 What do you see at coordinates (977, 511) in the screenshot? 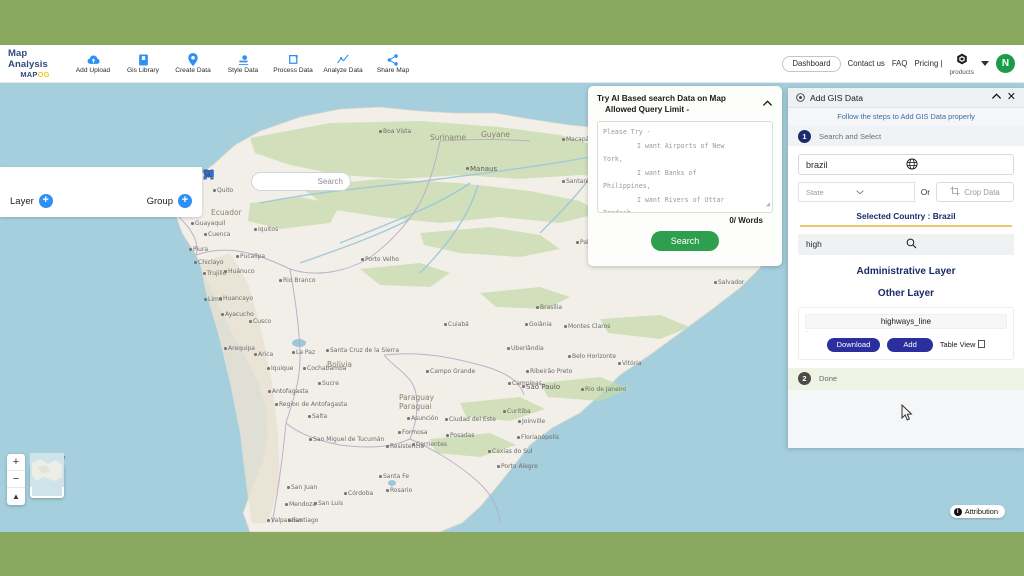
I see `attribution-badge: i Attribution` at bounding box center [977, 511].